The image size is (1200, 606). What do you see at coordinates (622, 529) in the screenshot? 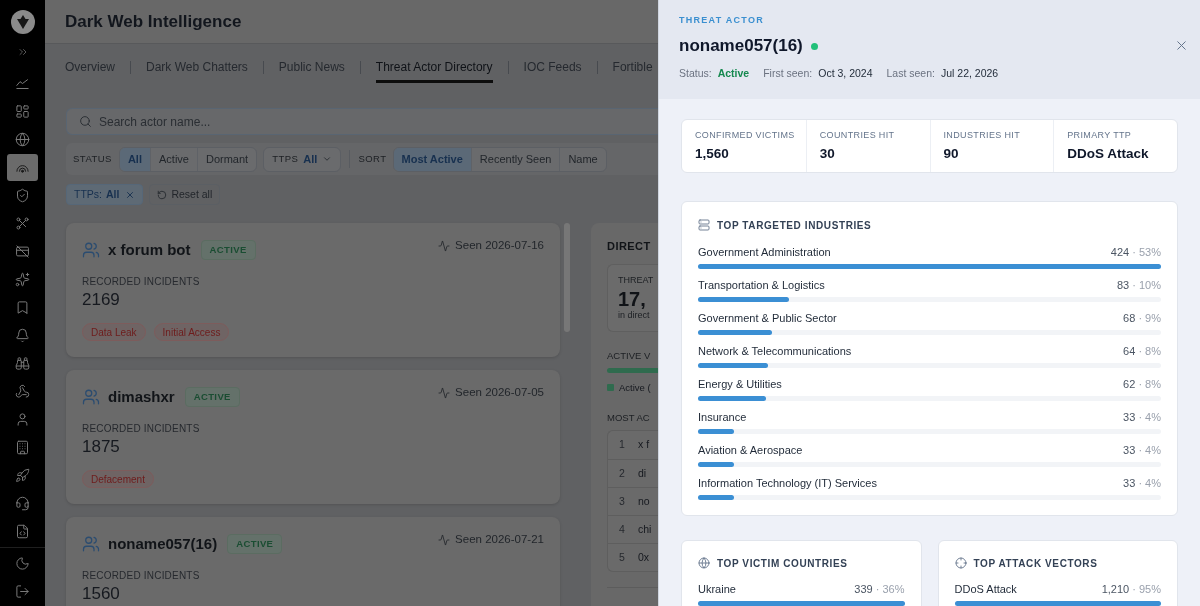
I see `rank-number: 4` at bounding box center [622, 529].